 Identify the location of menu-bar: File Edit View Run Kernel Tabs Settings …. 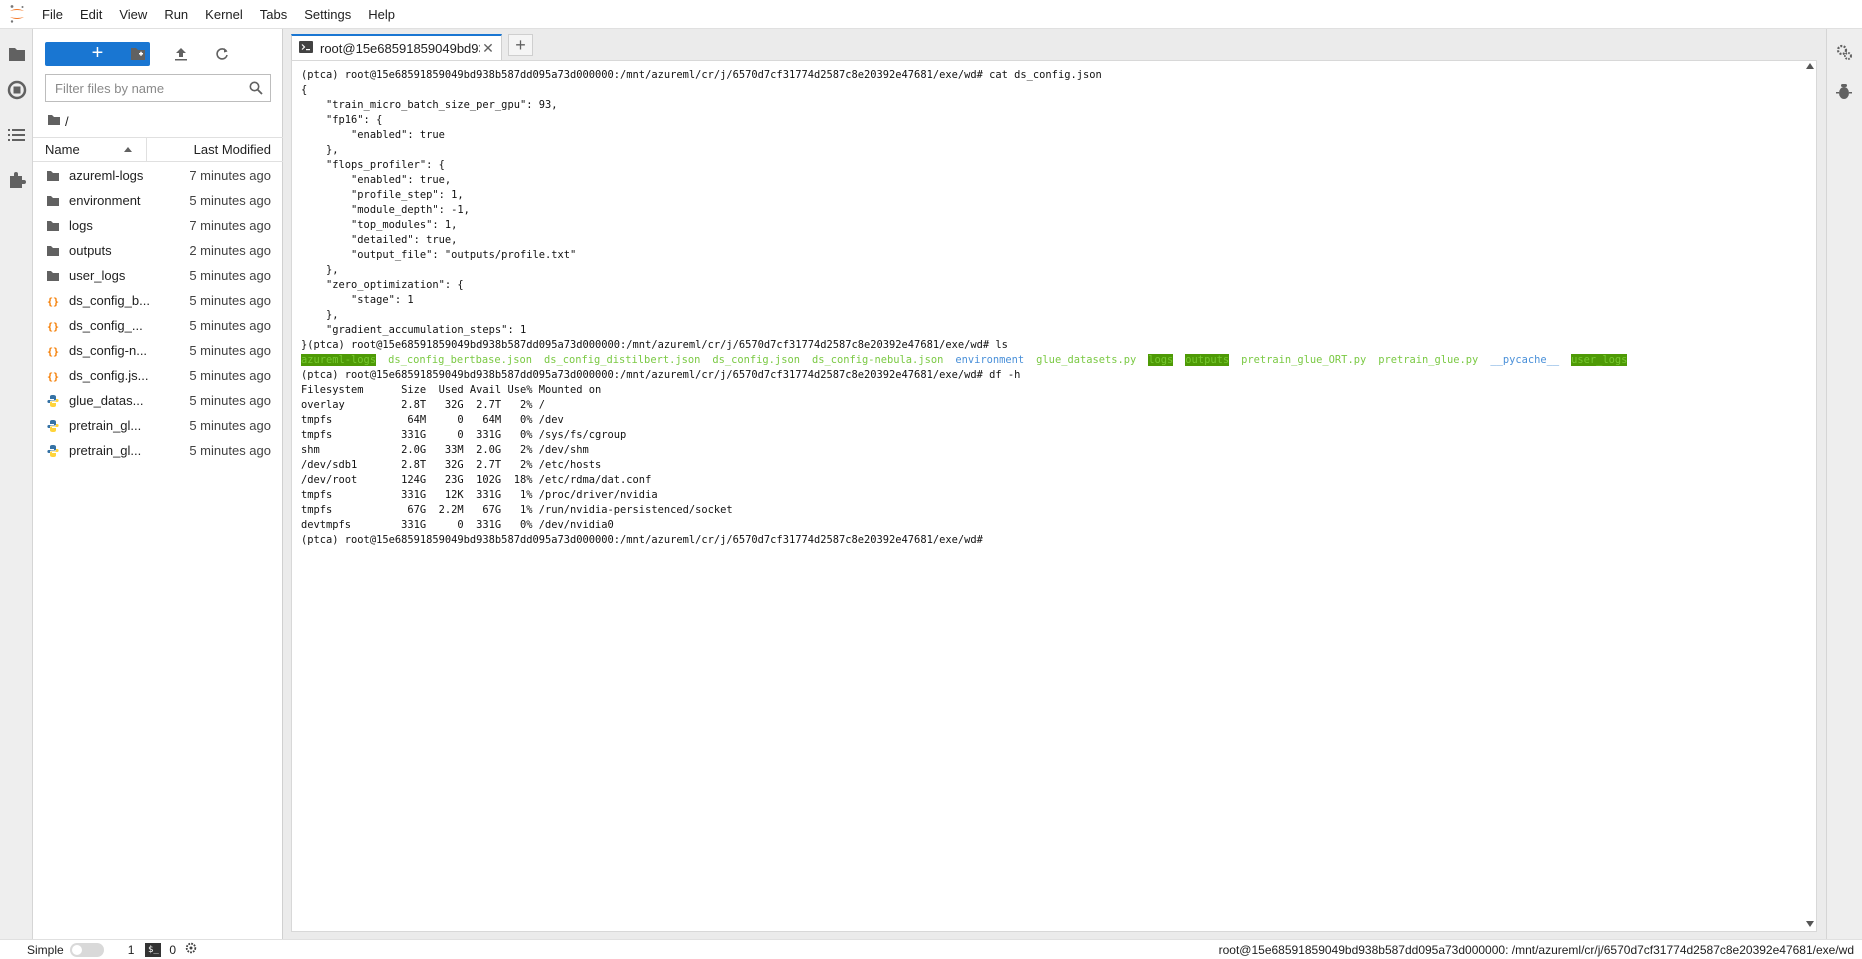
(931, 14).